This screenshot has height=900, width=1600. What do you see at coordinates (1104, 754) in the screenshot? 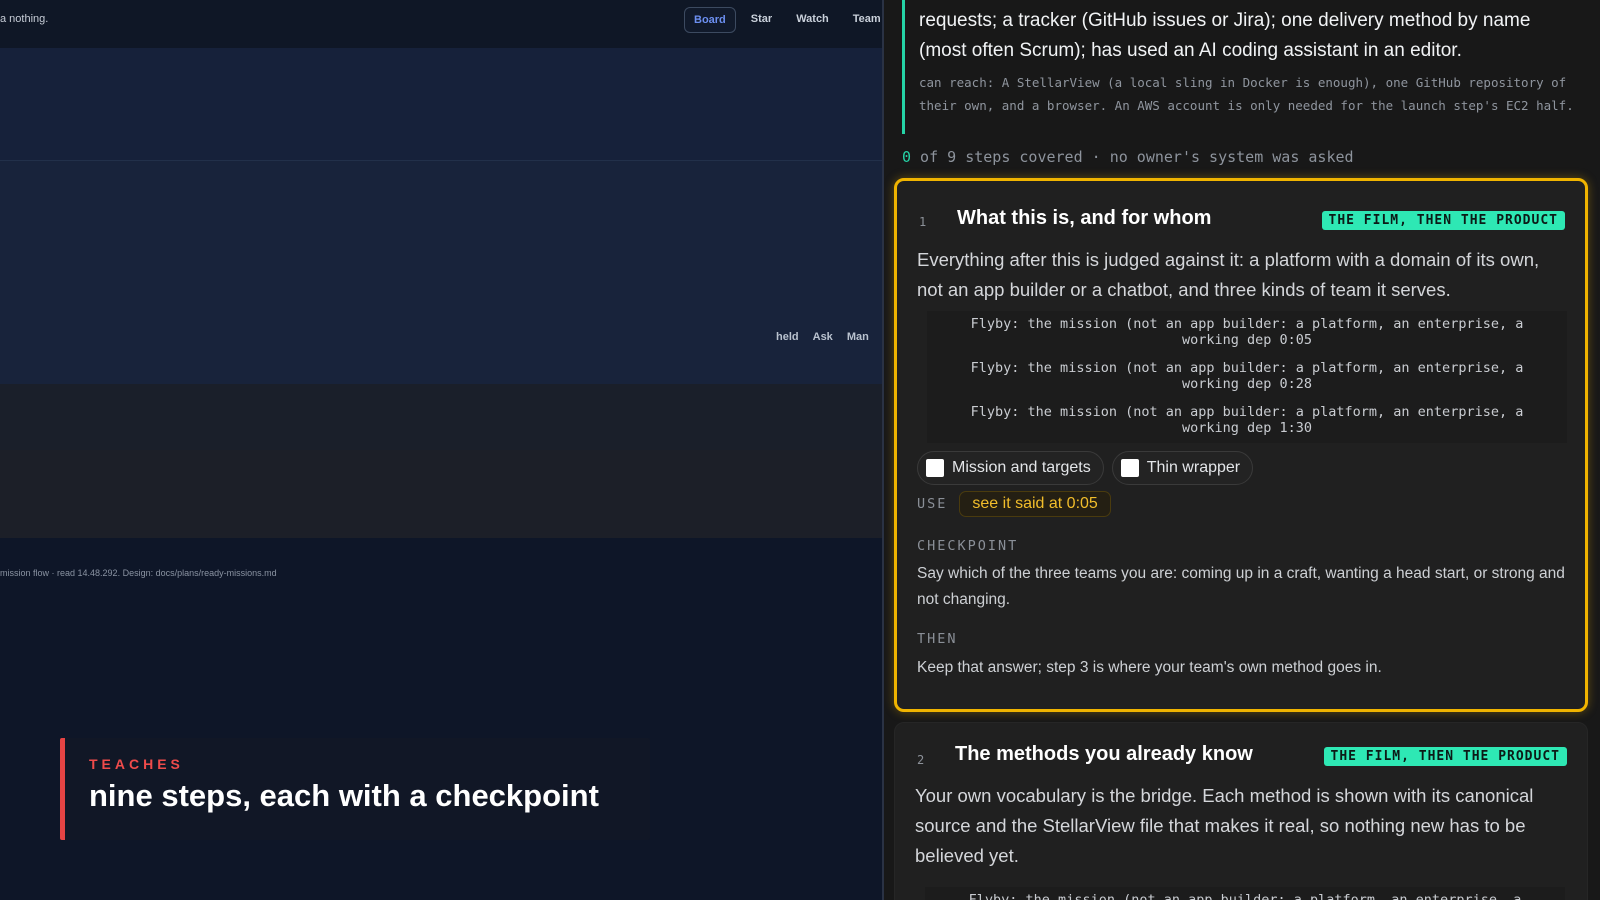
I see `step-title: The methods you already know` at bounding box center [1104, 754].